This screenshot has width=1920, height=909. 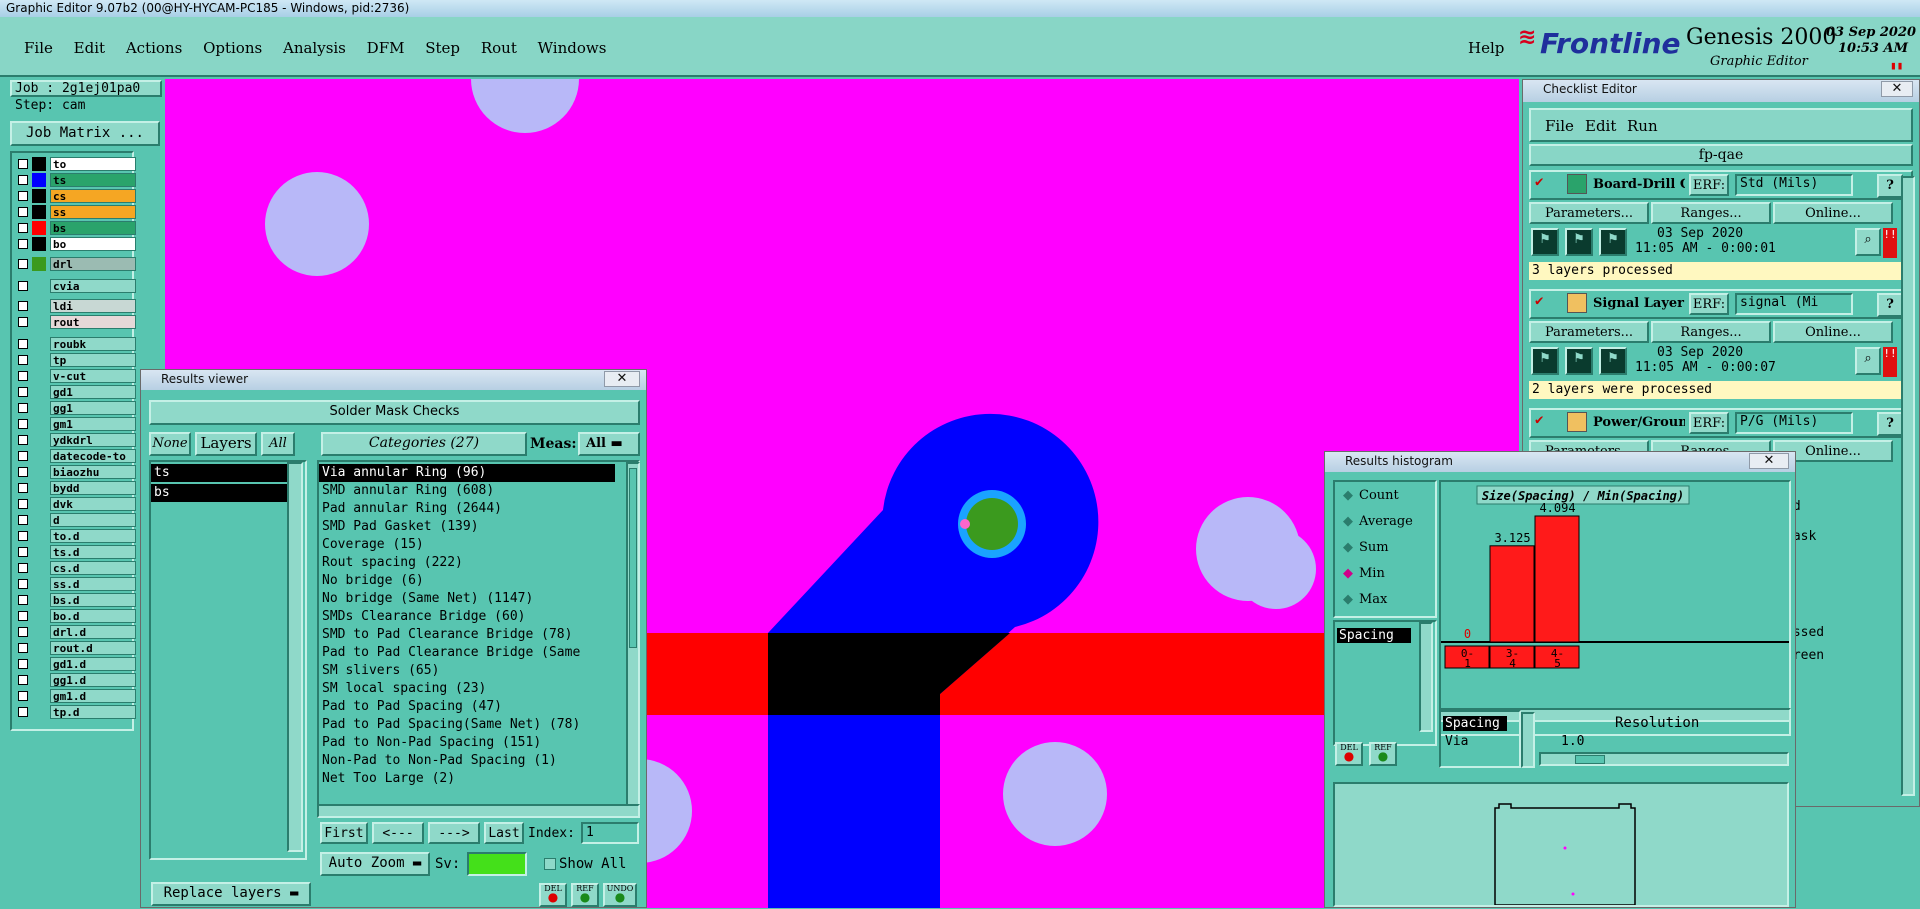 I want to click on layer-name: rout.d, so click(x=93, y=648).